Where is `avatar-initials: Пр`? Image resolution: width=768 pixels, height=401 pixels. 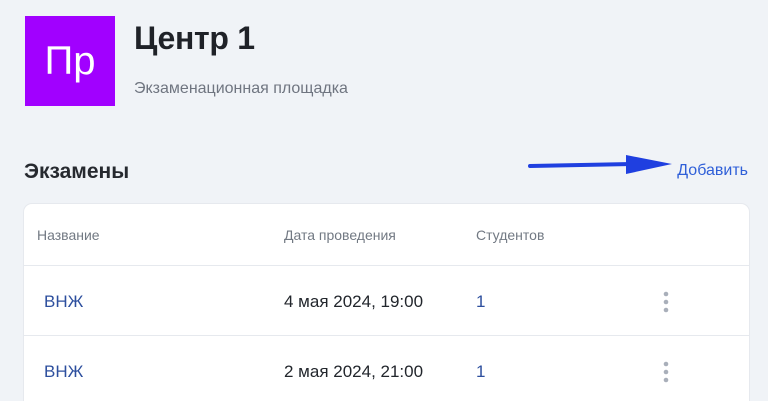 avatar-initials: Пр is located at coordinates (70, 60).